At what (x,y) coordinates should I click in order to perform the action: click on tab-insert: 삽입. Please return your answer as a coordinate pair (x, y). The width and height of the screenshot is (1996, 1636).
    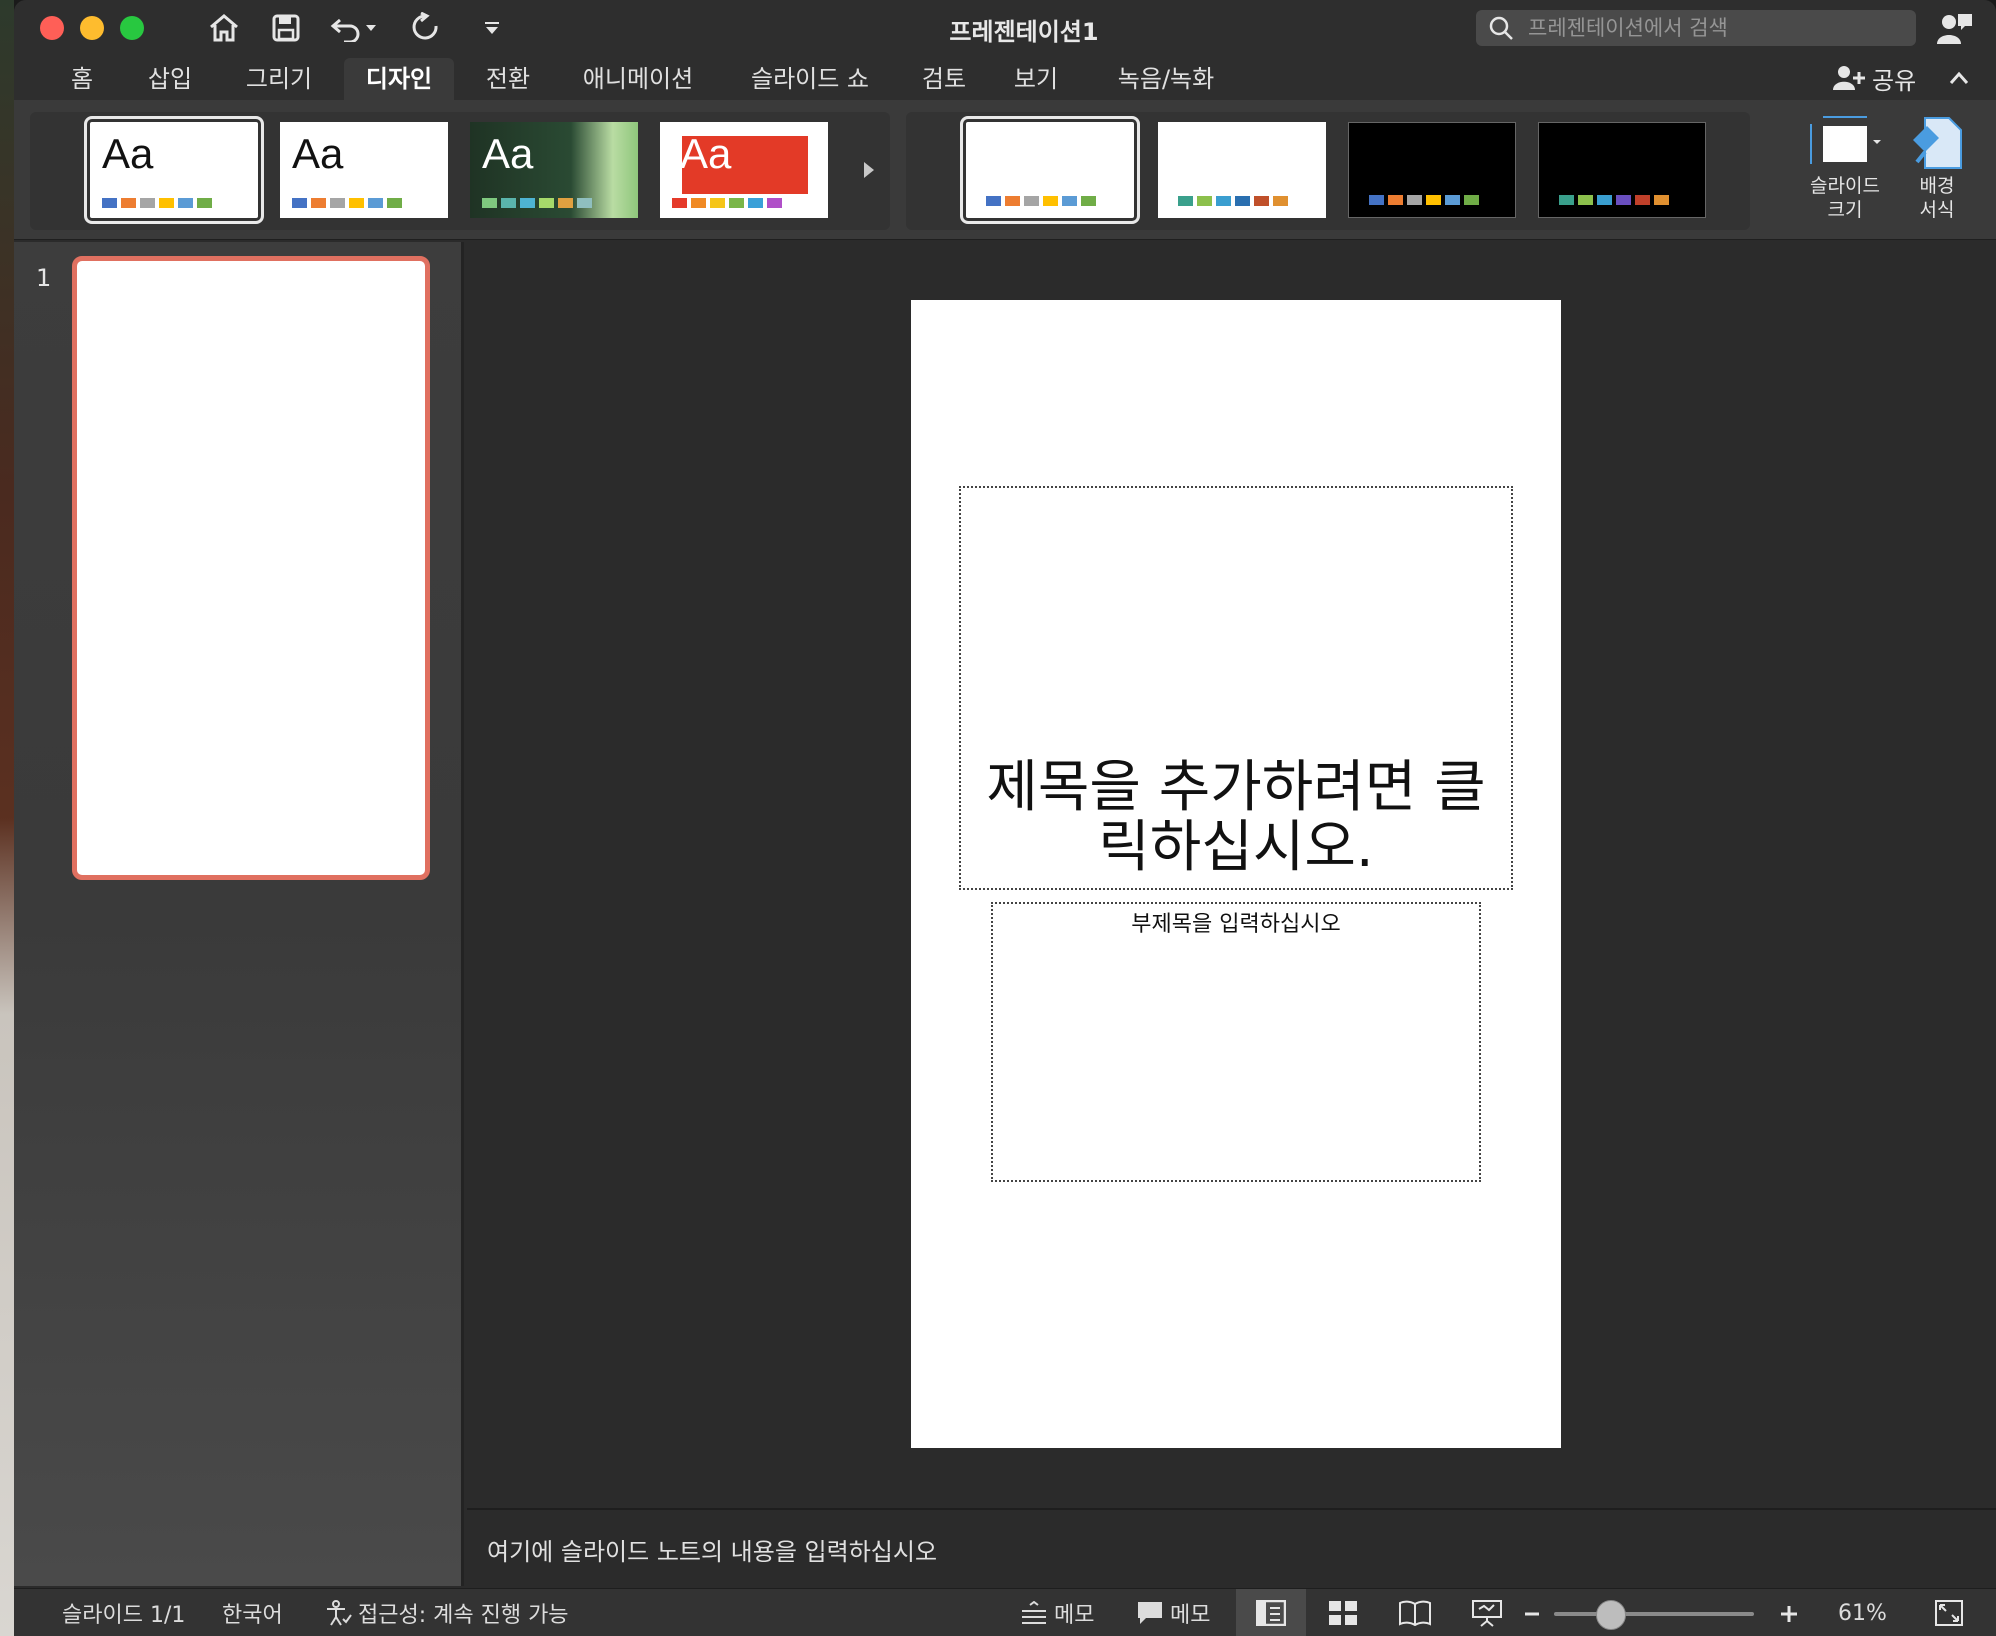
    Looking at the image, I should click on (170, 79).